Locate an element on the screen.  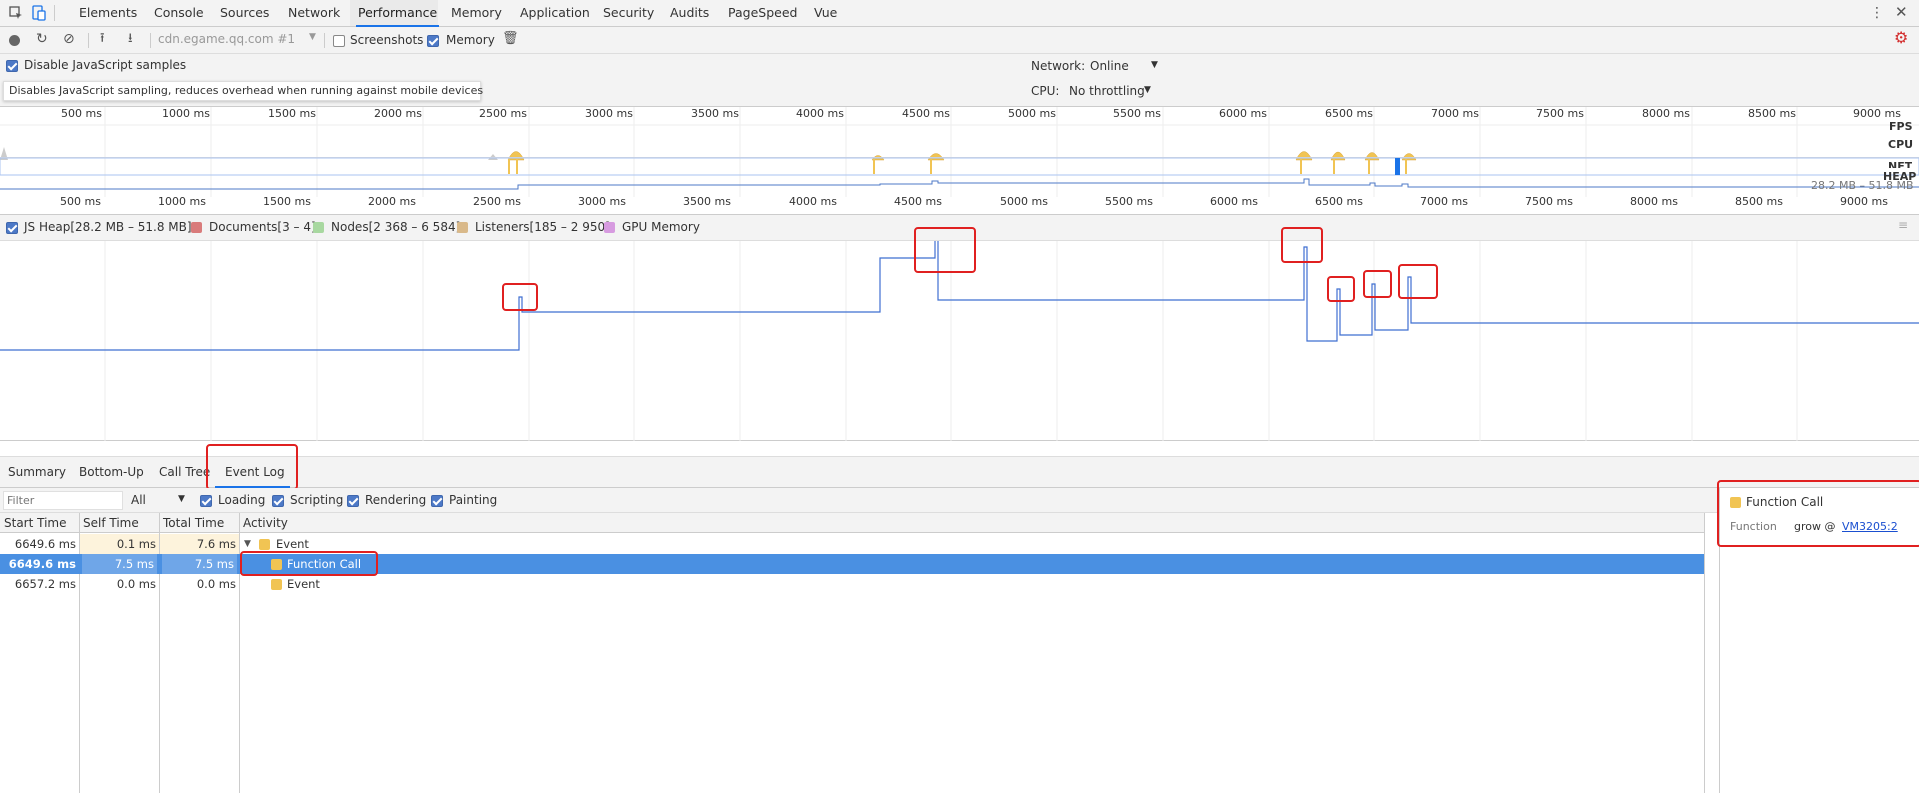
scripting-label: Scripting is located at coordinates (317, 500).